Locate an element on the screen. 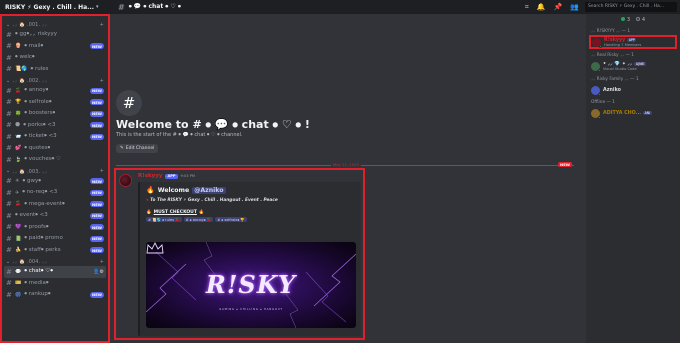  category-header: ⌄ ⸝⸝ 🏠 .001. ⸝⸝ + is located at coordinates (55, 24).